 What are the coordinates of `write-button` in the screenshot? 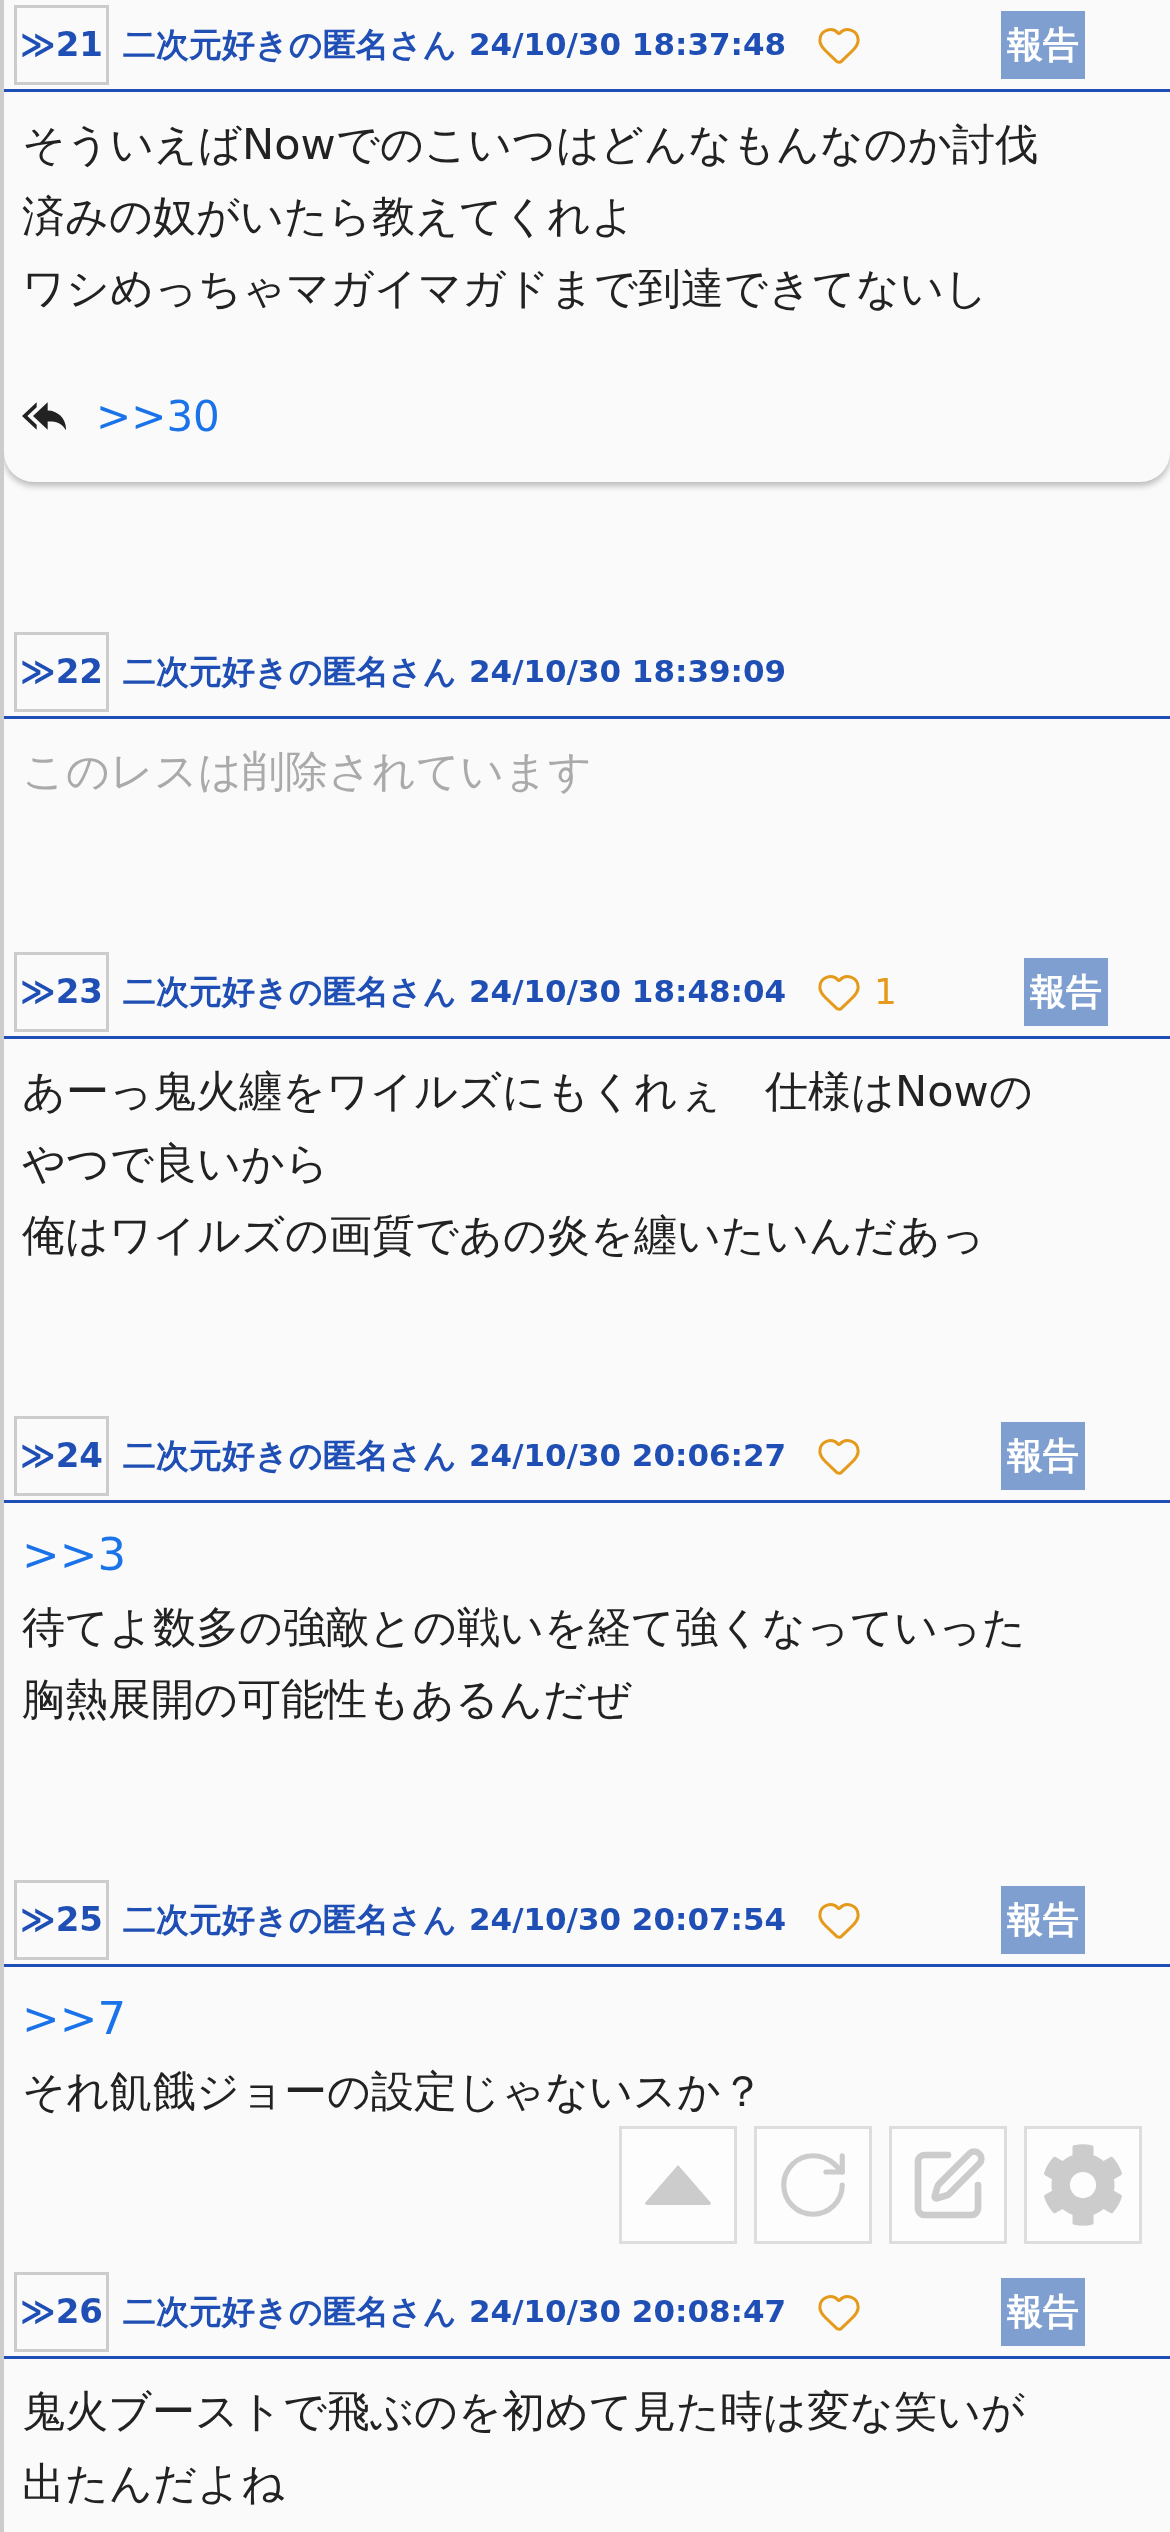 It's located at (948, 2185).